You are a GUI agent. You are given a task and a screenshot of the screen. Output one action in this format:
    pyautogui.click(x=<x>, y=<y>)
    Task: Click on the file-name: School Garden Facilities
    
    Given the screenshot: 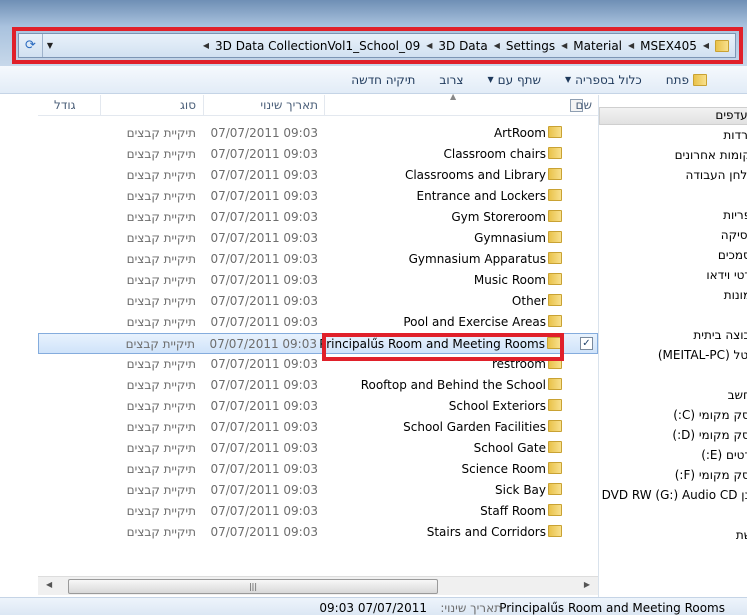 What is the action you would take?
    pyautogui.click(x=474, y=427)
    